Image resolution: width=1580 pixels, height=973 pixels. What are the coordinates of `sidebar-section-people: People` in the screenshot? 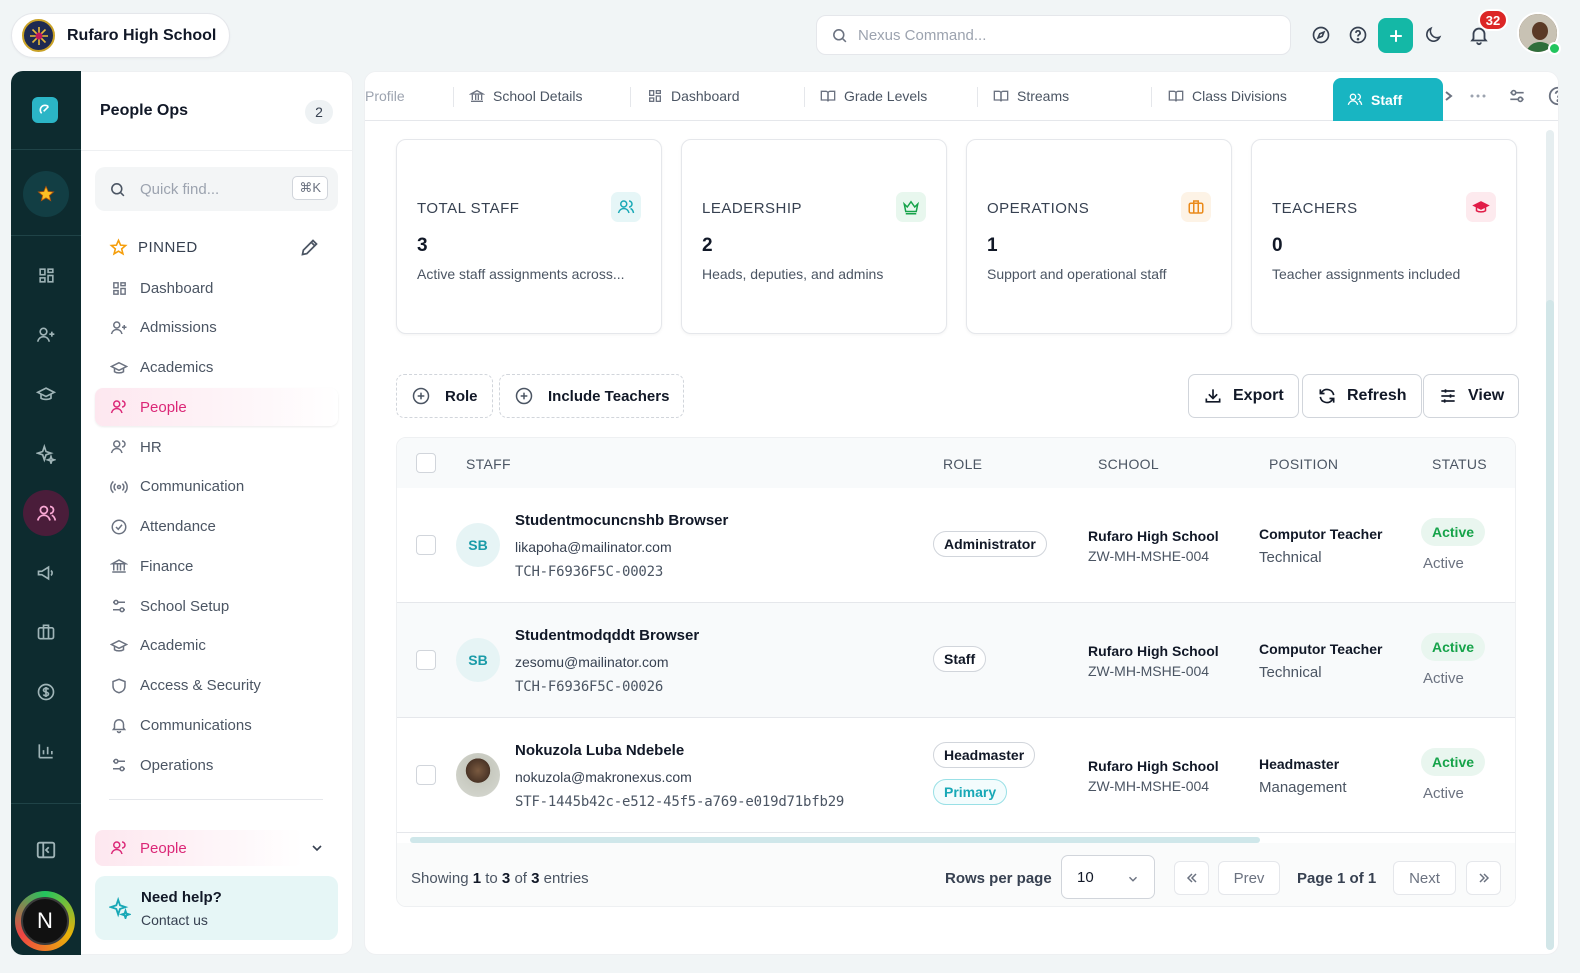 It's located at (199, 848).